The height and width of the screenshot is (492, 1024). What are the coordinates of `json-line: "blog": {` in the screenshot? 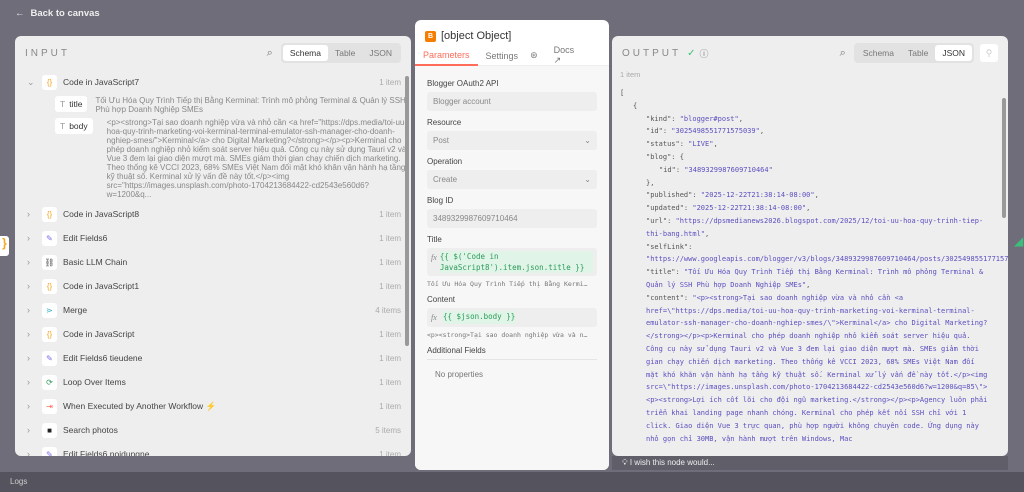 It's located at (665, 156).